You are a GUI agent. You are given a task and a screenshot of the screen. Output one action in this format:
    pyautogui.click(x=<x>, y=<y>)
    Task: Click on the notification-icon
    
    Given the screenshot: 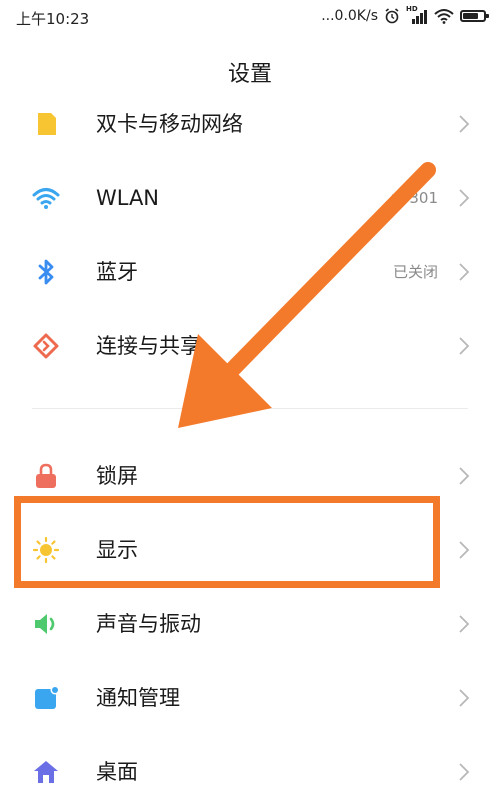 What is the action you would take?
    pyautogui.click(x=47, y=697)
    